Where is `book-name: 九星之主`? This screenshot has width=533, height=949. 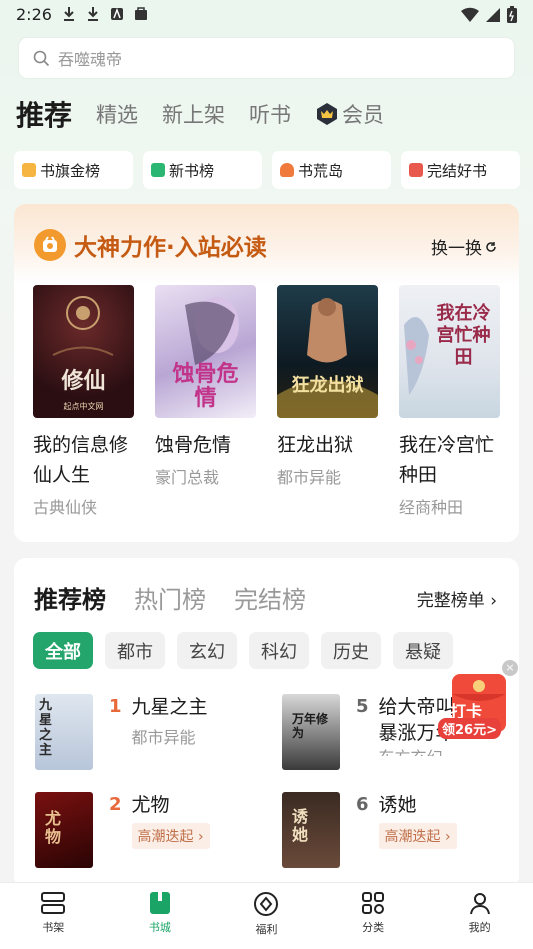
book-name: 九星之主 is located at coordinates (169, 707).